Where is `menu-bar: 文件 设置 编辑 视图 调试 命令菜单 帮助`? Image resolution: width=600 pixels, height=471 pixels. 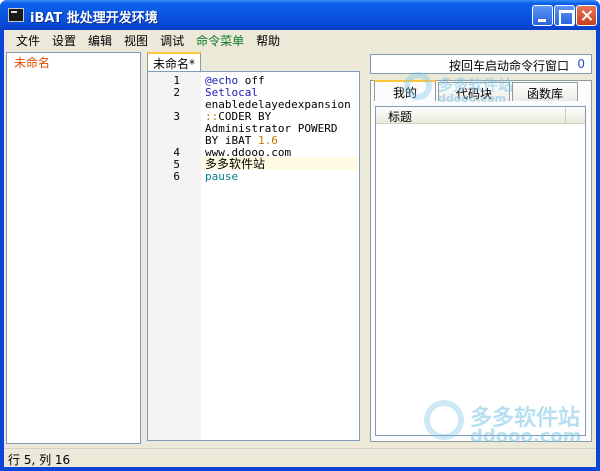 menu-bar: 文件 设置 编辑 视图 调试 命令菜单 帮助 is located at coordinates (300, 39).